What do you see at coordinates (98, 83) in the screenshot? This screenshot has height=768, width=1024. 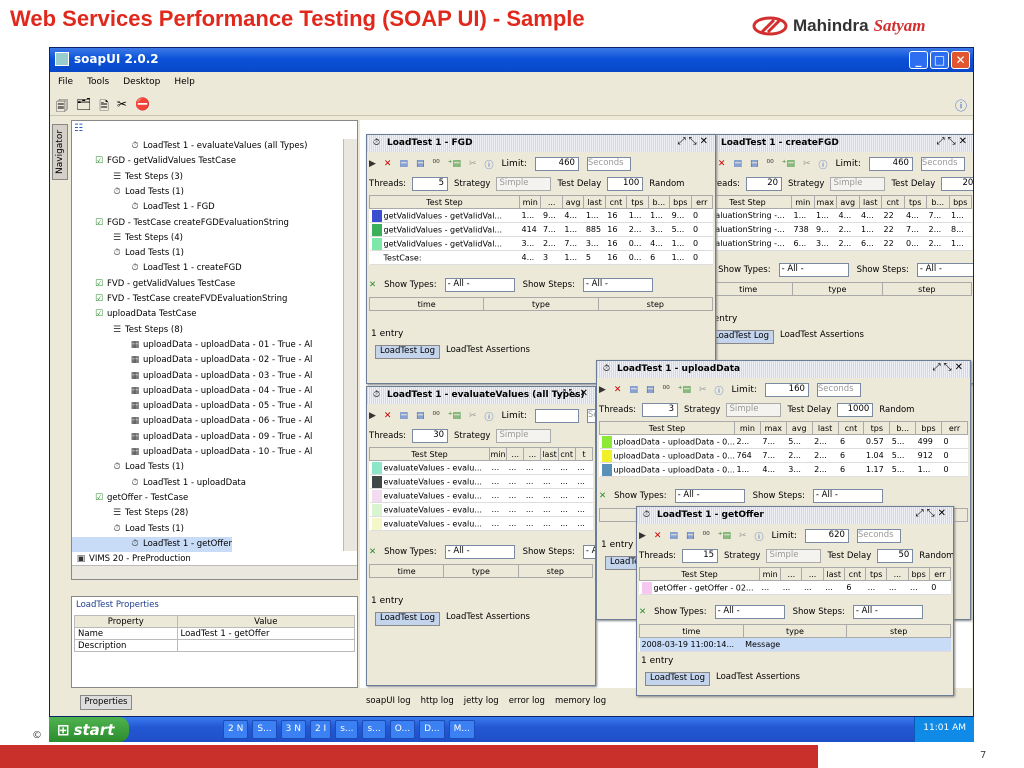 I see `menu-tools: Tools` at bounding box center [98, 83].